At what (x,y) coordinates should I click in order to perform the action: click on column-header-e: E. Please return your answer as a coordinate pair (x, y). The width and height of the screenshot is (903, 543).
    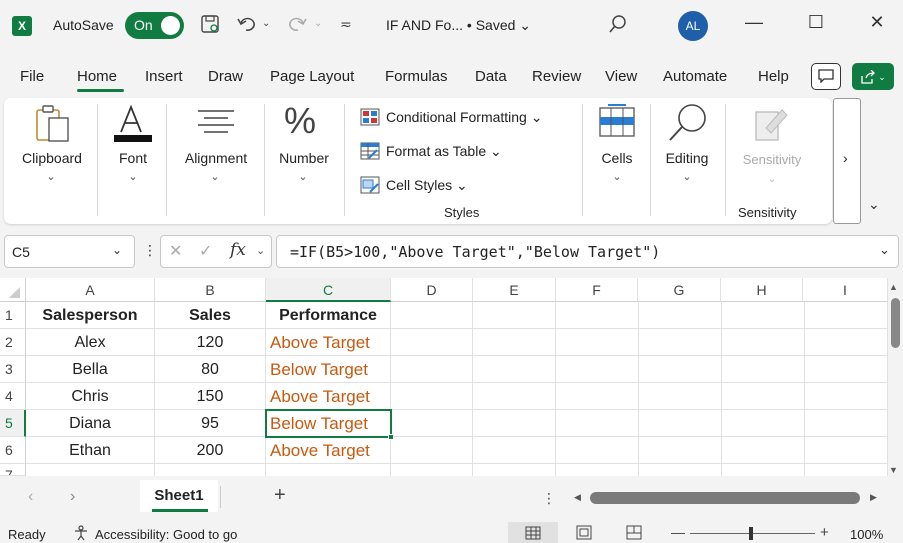
    Looking at the image, I should click on (514, 290).